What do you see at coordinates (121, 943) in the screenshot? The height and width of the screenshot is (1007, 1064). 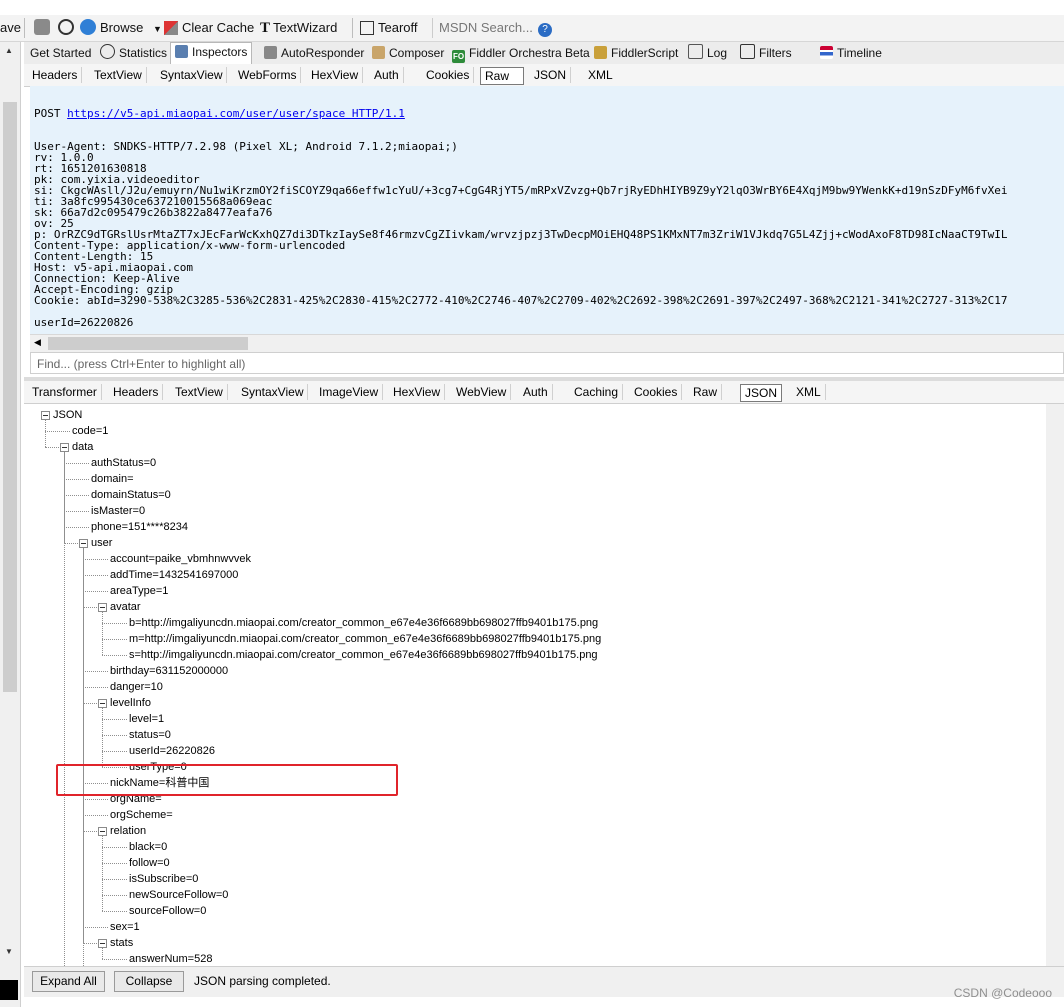 I see `tree-branch-node: stats` at bounding box center [121, 943].